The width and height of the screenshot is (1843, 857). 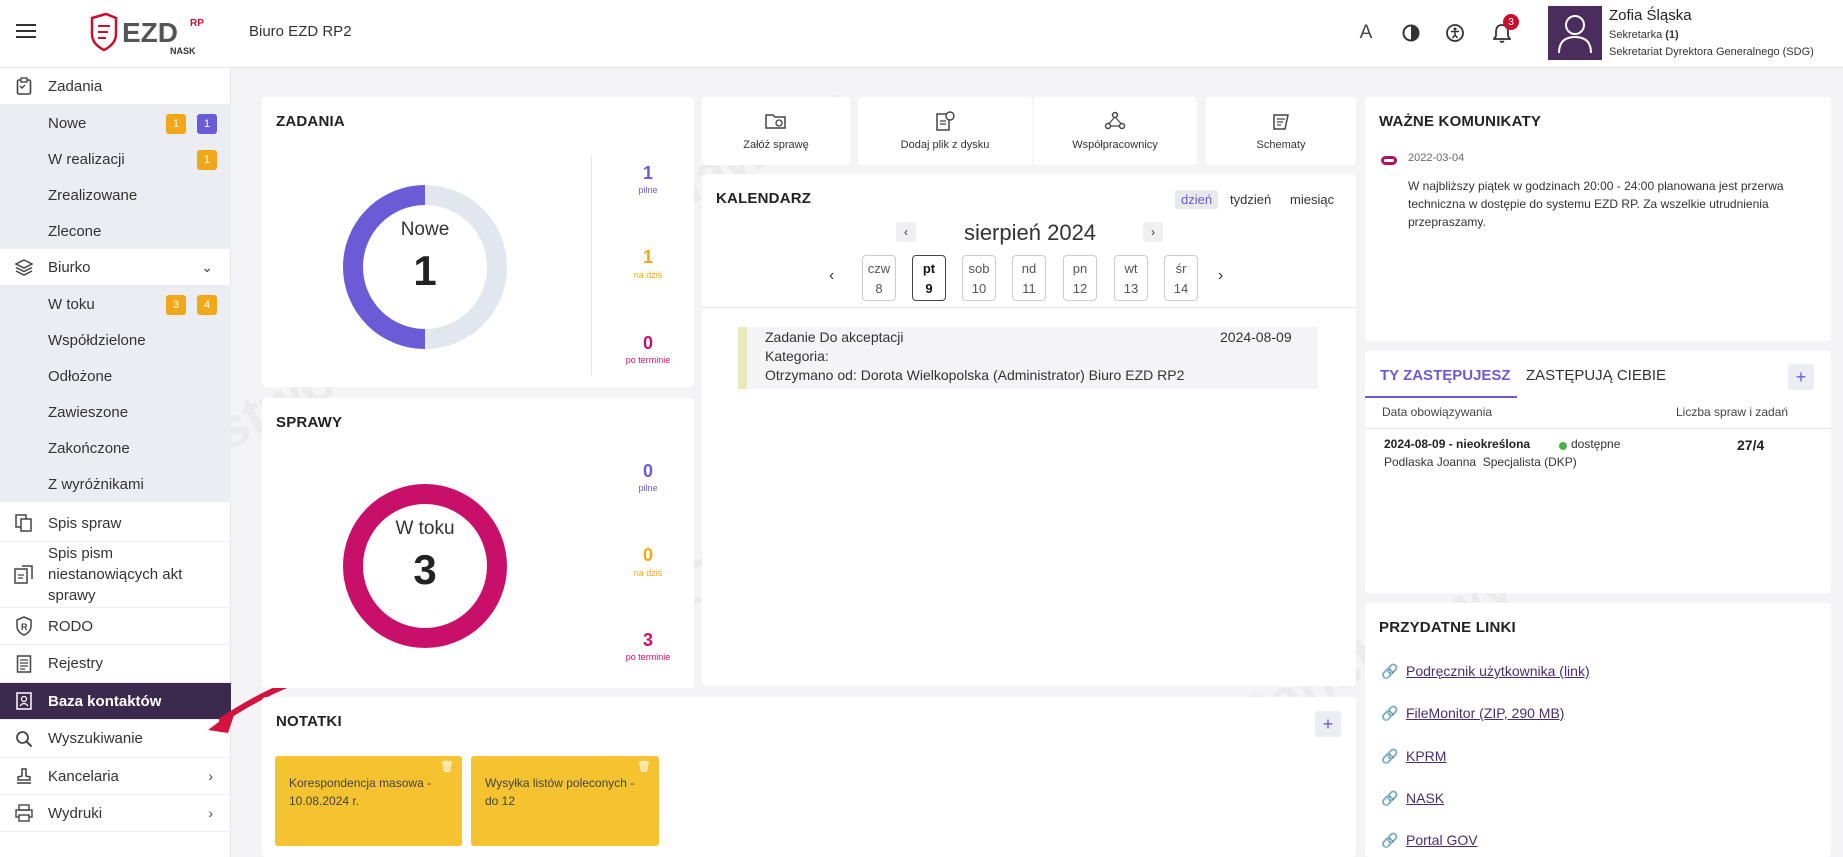 What do you see at coordinates (115, 412) in the screenshot?
I see `sidebar-subitem-zawieszone: Zawieszone` at bounding box center [115, 412].